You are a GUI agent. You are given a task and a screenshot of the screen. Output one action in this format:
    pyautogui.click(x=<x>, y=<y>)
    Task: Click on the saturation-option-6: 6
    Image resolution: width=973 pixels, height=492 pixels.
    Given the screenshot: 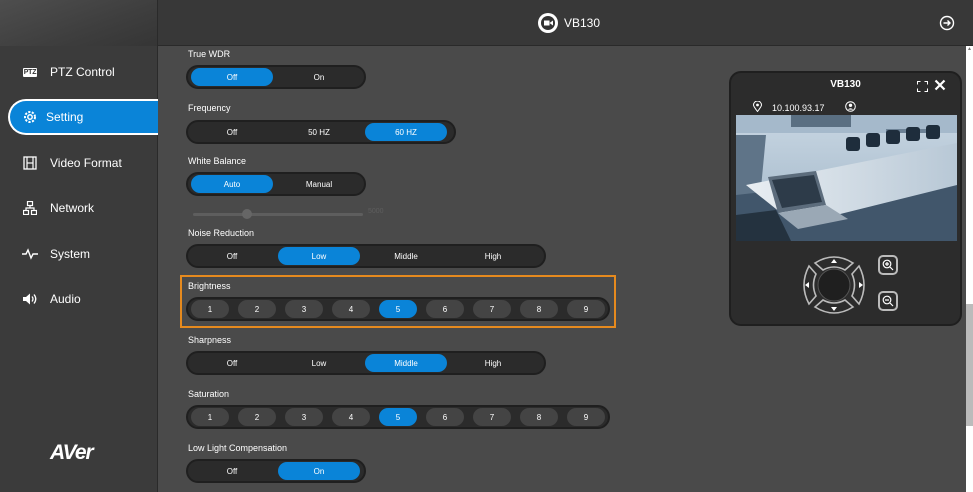 What is the action you would take?
    pyautogui.click(x=445, y=417)
    